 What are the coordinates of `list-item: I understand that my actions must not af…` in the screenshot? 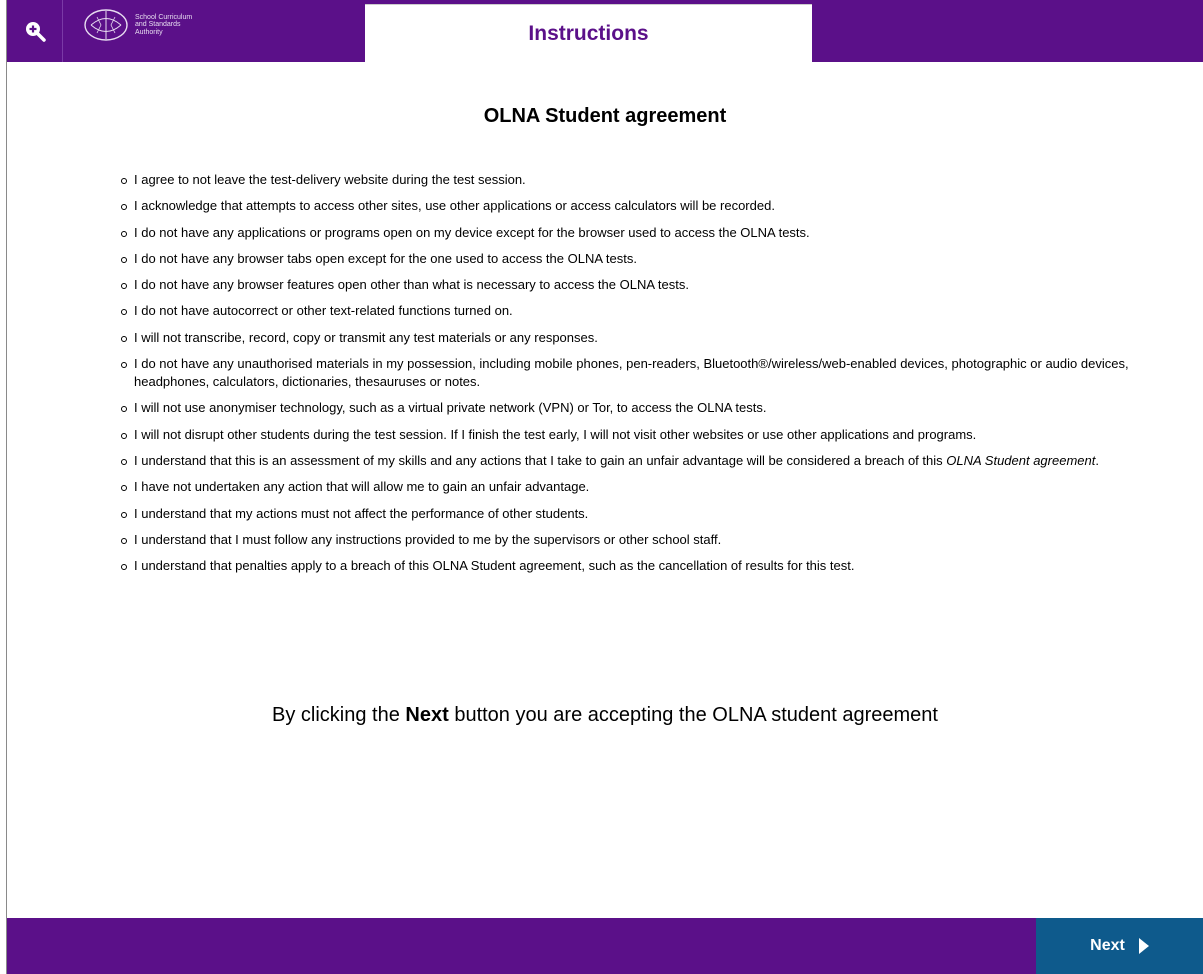 It's located at (646, 514).